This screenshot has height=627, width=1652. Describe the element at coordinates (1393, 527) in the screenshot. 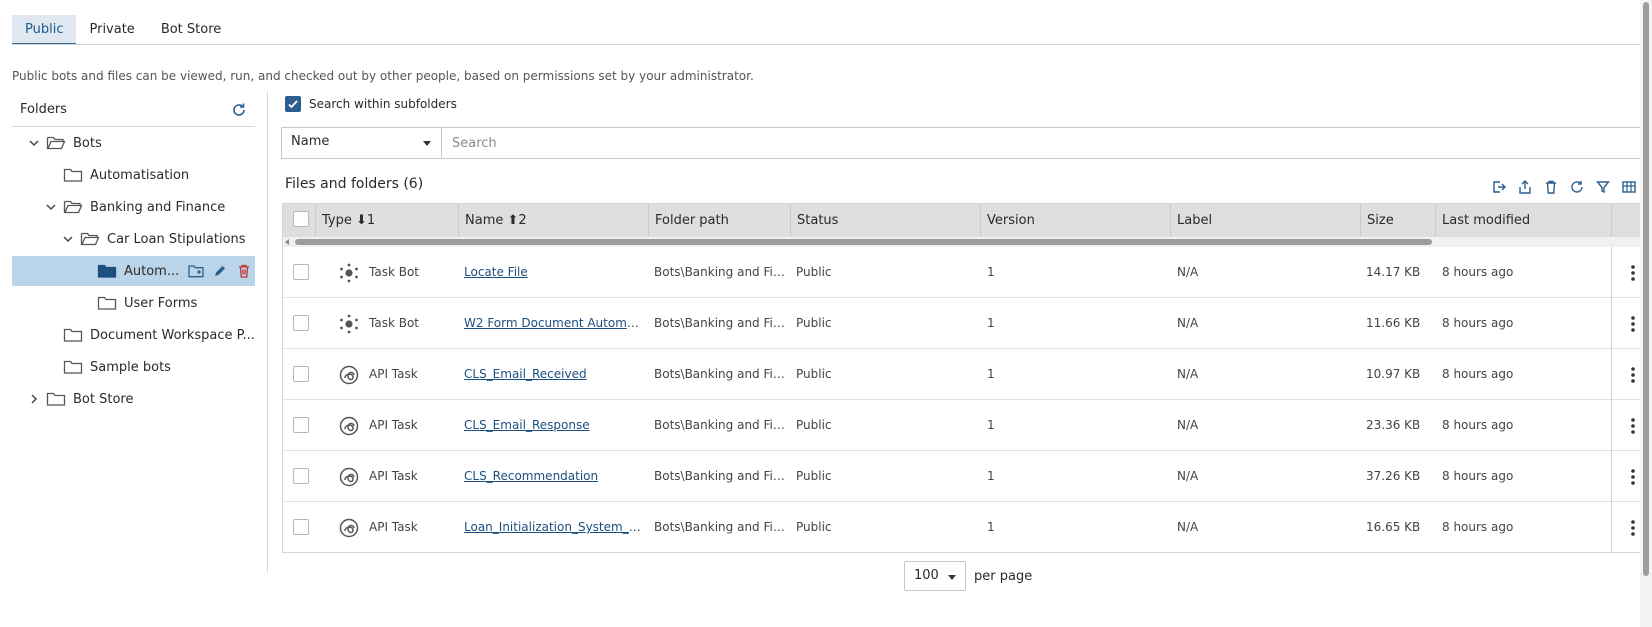

I see `cell-size: 16.65 KB` at that location.